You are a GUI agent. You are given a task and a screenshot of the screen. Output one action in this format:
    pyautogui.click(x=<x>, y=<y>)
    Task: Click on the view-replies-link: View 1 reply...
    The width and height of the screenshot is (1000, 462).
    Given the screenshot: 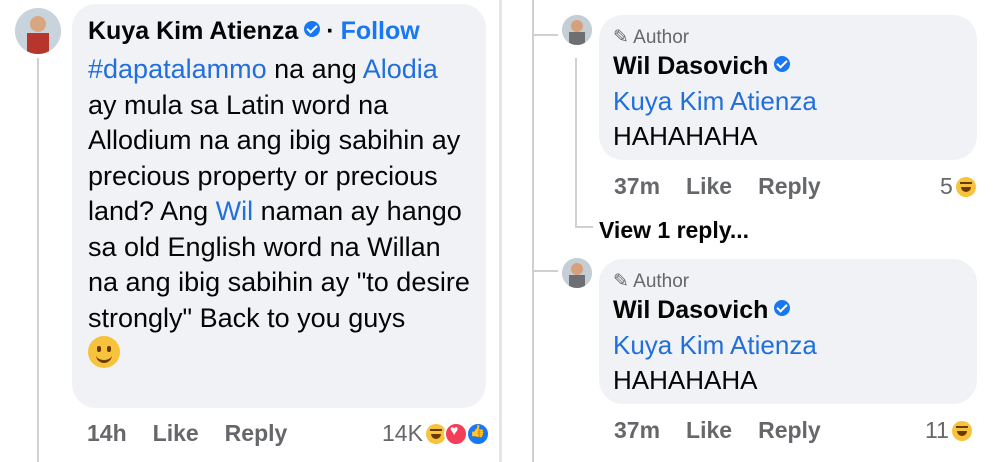 What is the action you would take?
    pyautogui.click(x=674, y=230)
    